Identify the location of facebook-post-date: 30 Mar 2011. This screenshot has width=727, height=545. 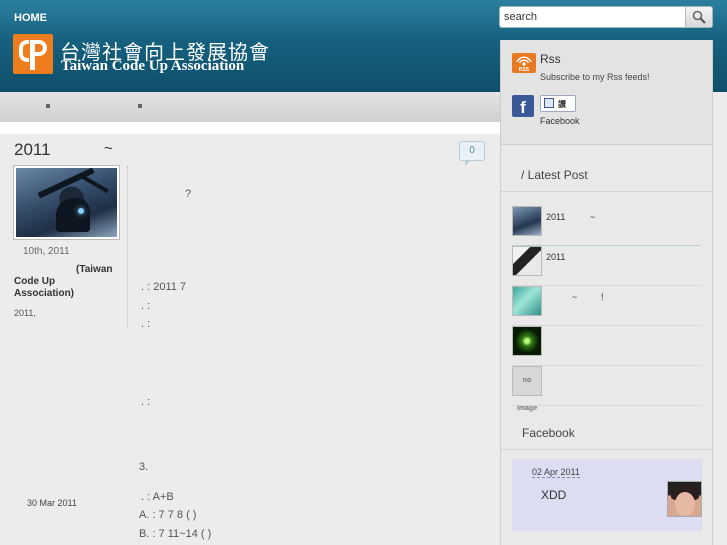
(52, 503).